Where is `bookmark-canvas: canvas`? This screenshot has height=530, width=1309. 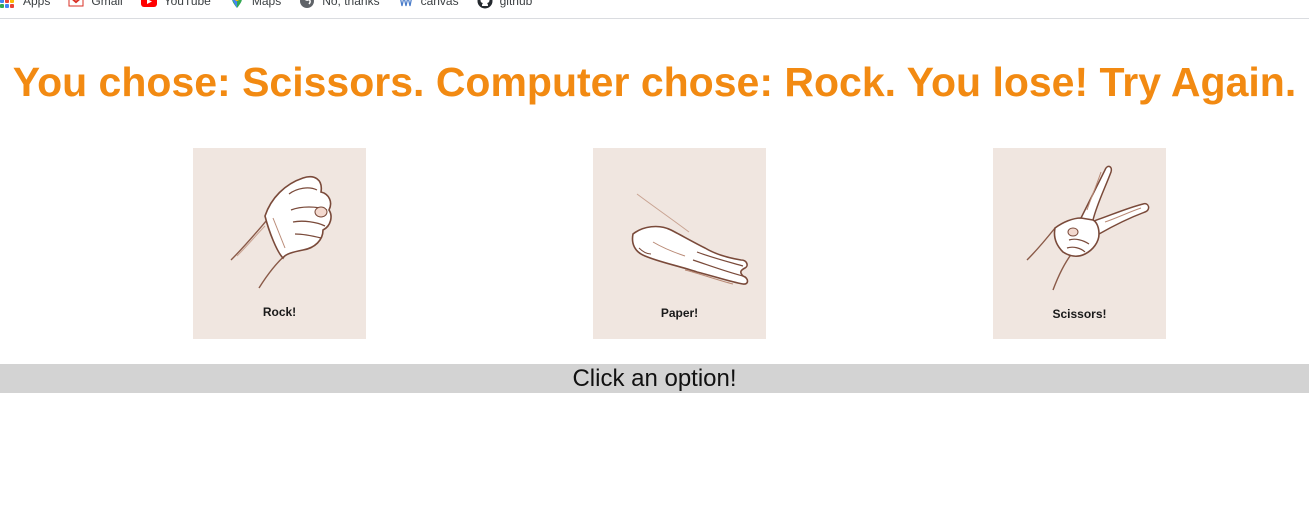 bookmark-canvas: canvas is located at coordinates (428, 4).